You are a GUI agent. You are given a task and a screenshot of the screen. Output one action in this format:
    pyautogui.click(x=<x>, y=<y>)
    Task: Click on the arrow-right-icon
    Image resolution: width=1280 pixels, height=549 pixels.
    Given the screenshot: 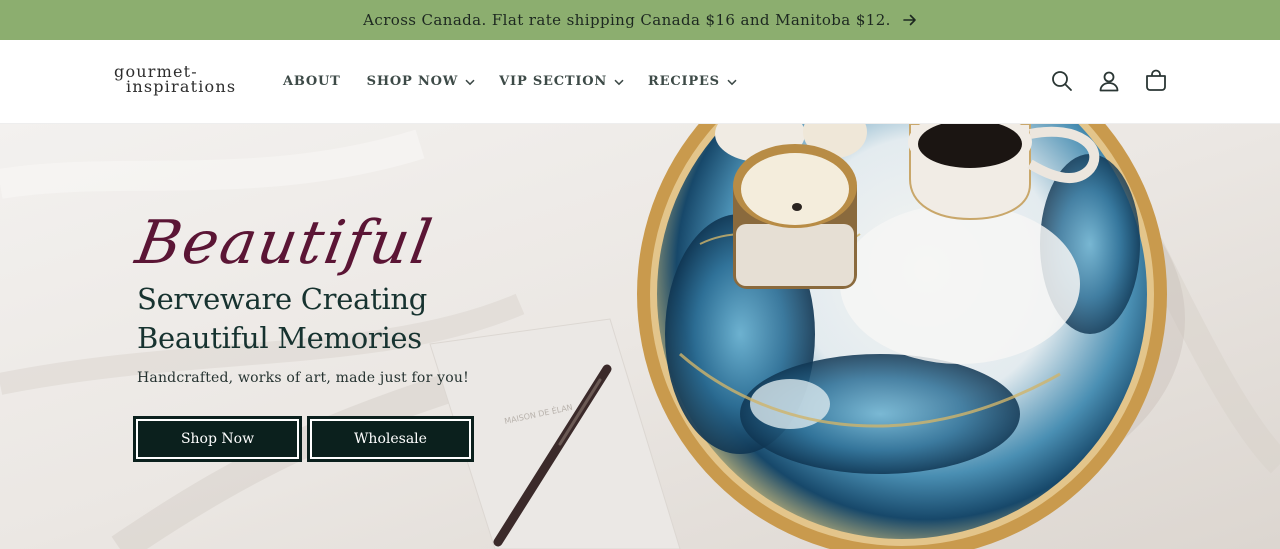 What is the action you would take?
    pyautogui.click(x=910, y=20)
    